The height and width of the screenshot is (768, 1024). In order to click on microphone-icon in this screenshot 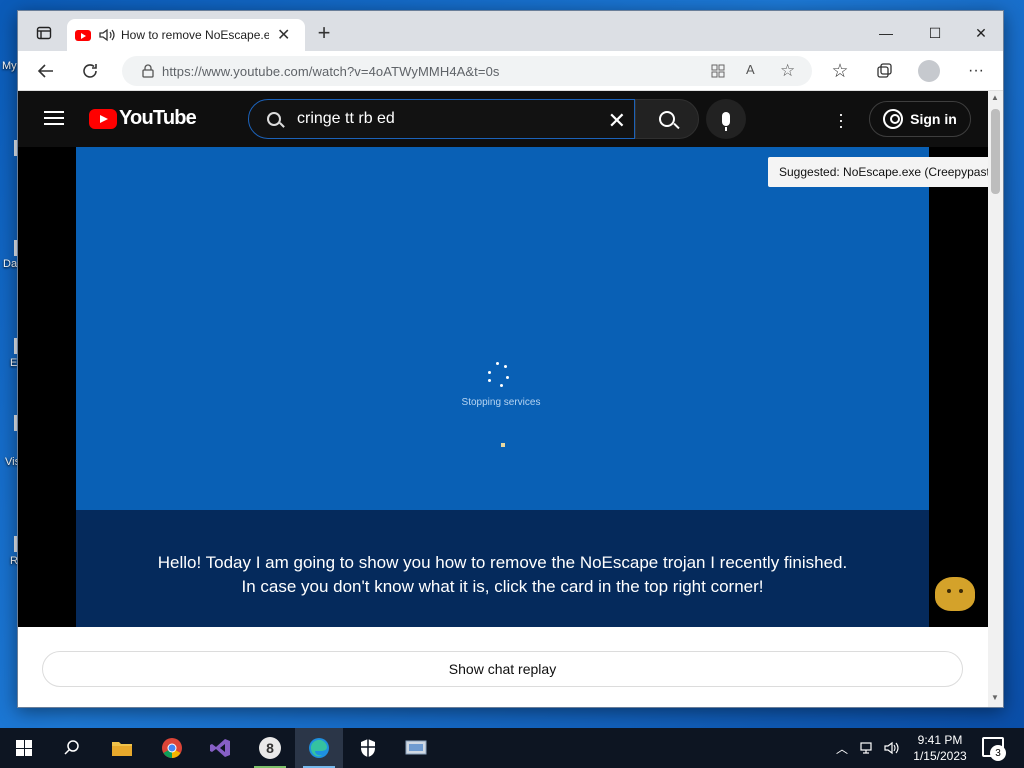, I will do `click(726, 121)`.